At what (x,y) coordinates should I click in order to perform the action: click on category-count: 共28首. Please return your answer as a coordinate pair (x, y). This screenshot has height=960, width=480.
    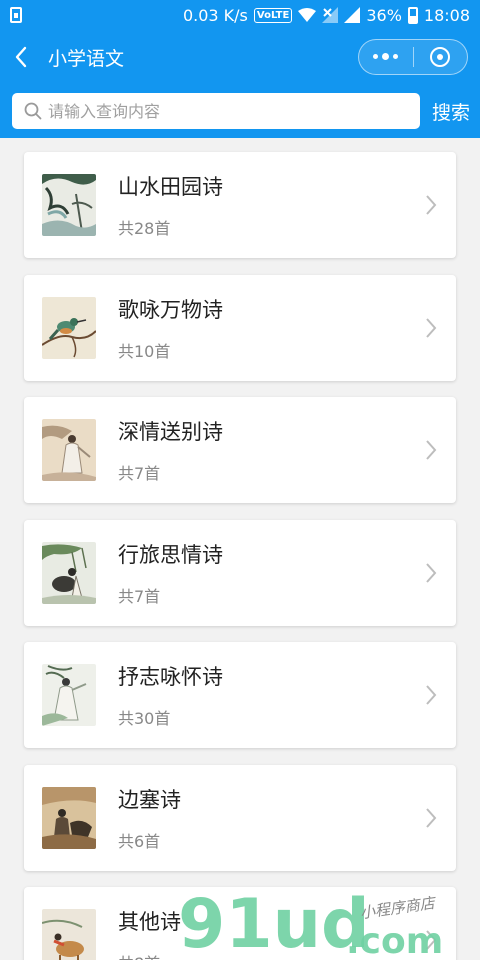
    Looking at the image, I should click on (144, 228).